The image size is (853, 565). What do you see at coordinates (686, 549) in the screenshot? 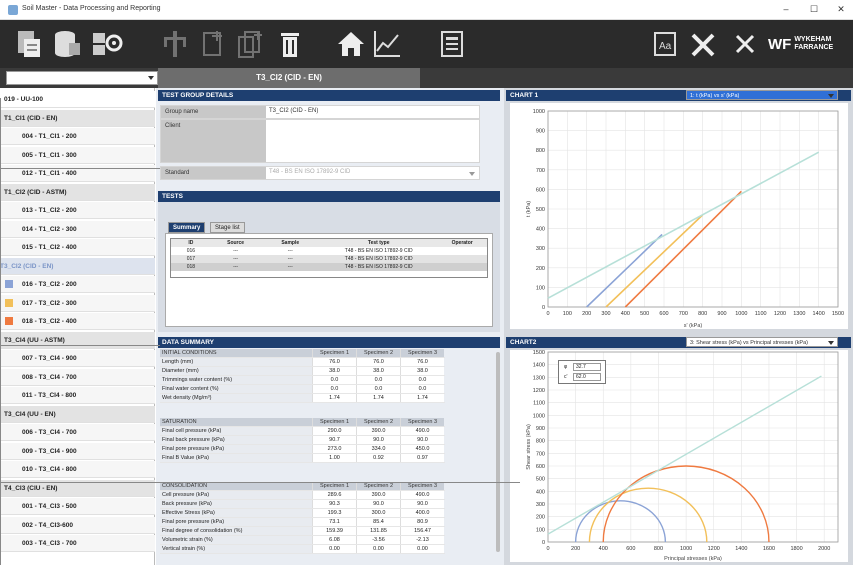
I see `x-tick-label: 1000` at bounding box center [686, 549].